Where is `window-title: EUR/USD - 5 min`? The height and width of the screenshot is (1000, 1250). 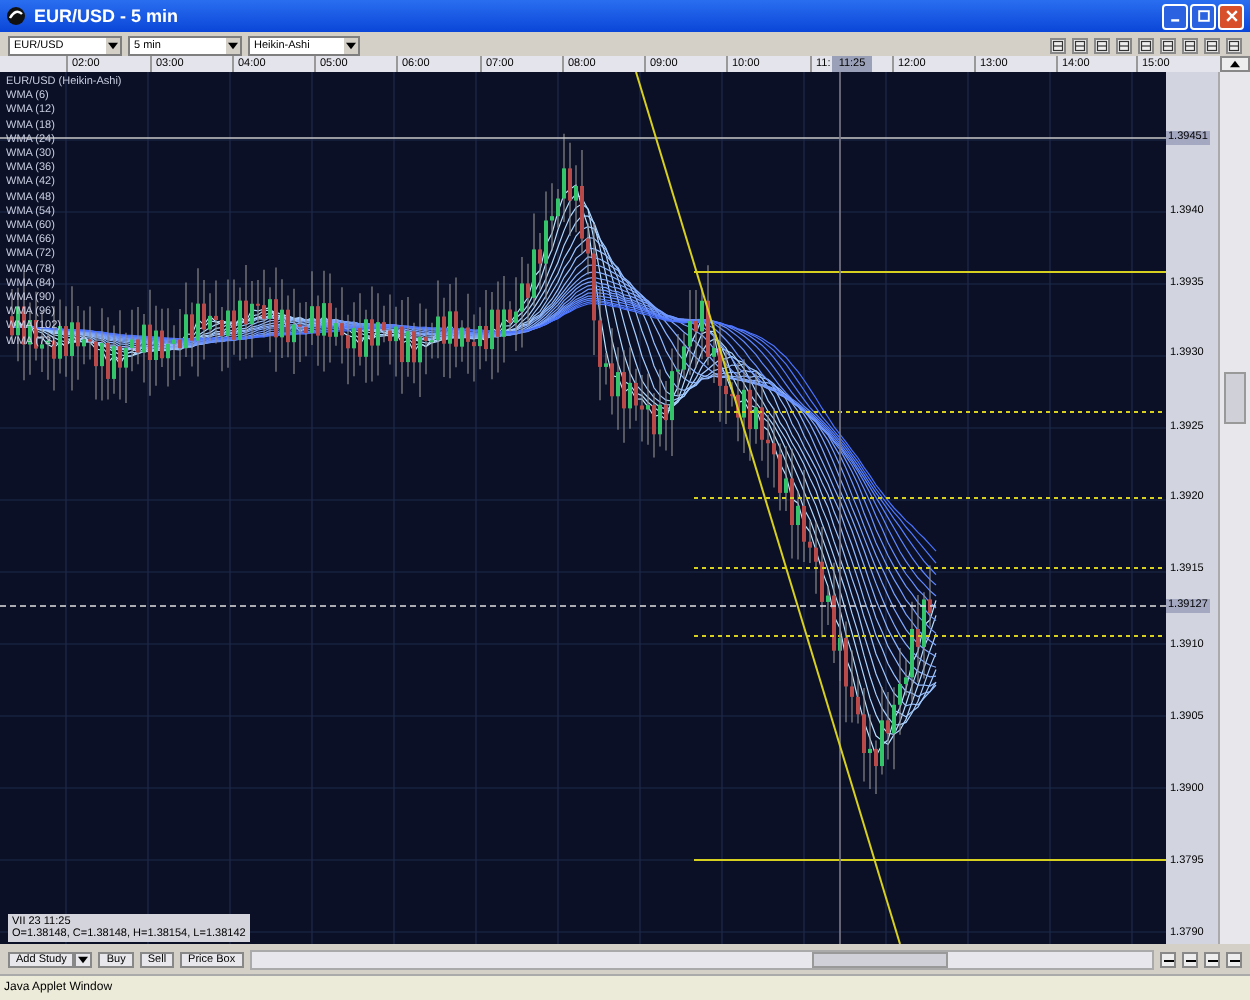 window-title: EUR/USD - 5 min is located at coordinates (106, 16).